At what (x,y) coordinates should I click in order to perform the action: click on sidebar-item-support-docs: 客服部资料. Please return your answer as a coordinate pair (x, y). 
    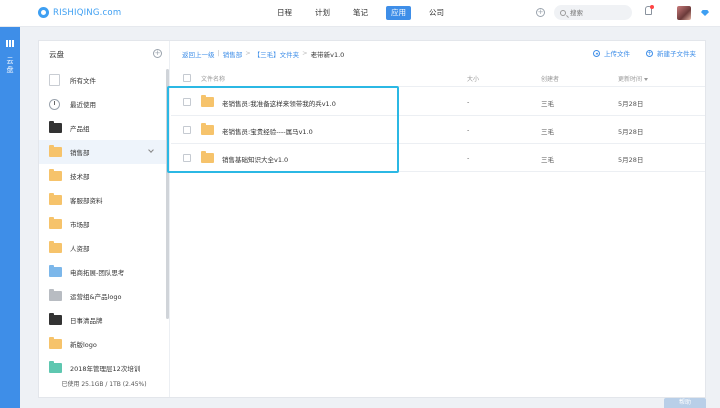
    Looking at the image, I should click on (103, 200).